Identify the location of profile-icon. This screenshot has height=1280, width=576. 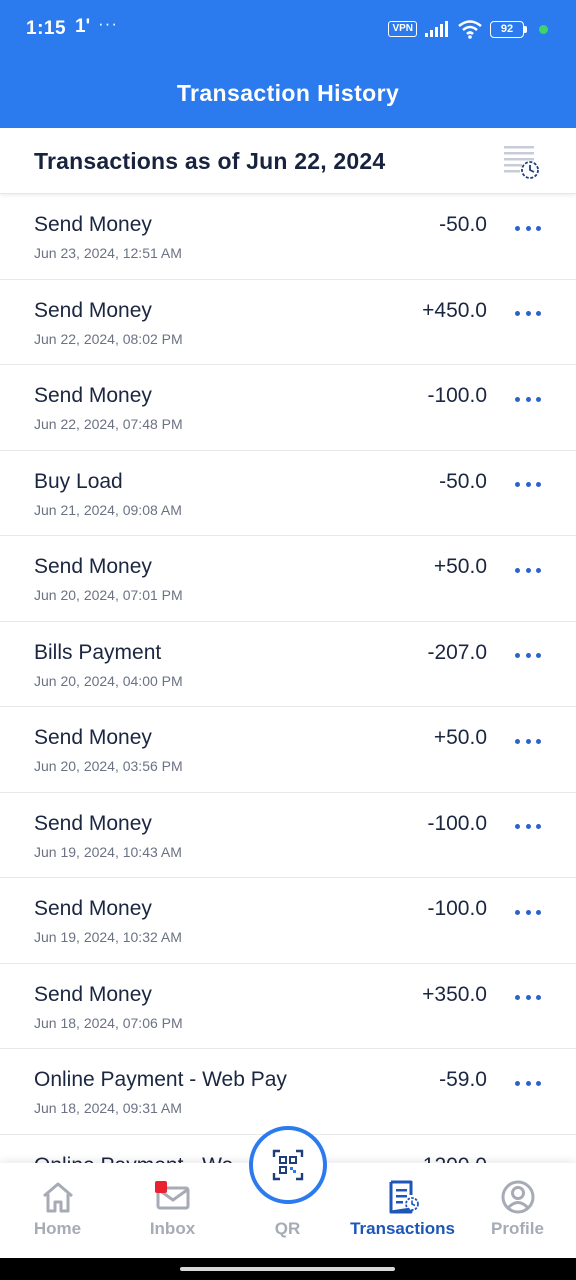
(518, 1197).